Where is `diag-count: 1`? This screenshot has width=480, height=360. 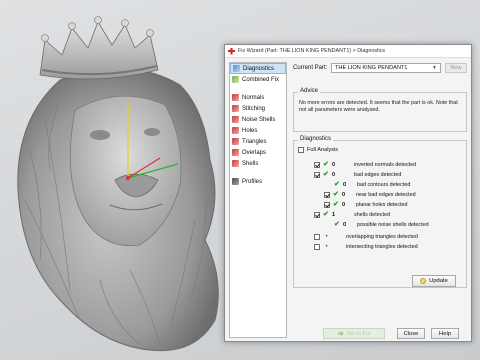 diag-count: 1 is located at coordinates (334, 215).